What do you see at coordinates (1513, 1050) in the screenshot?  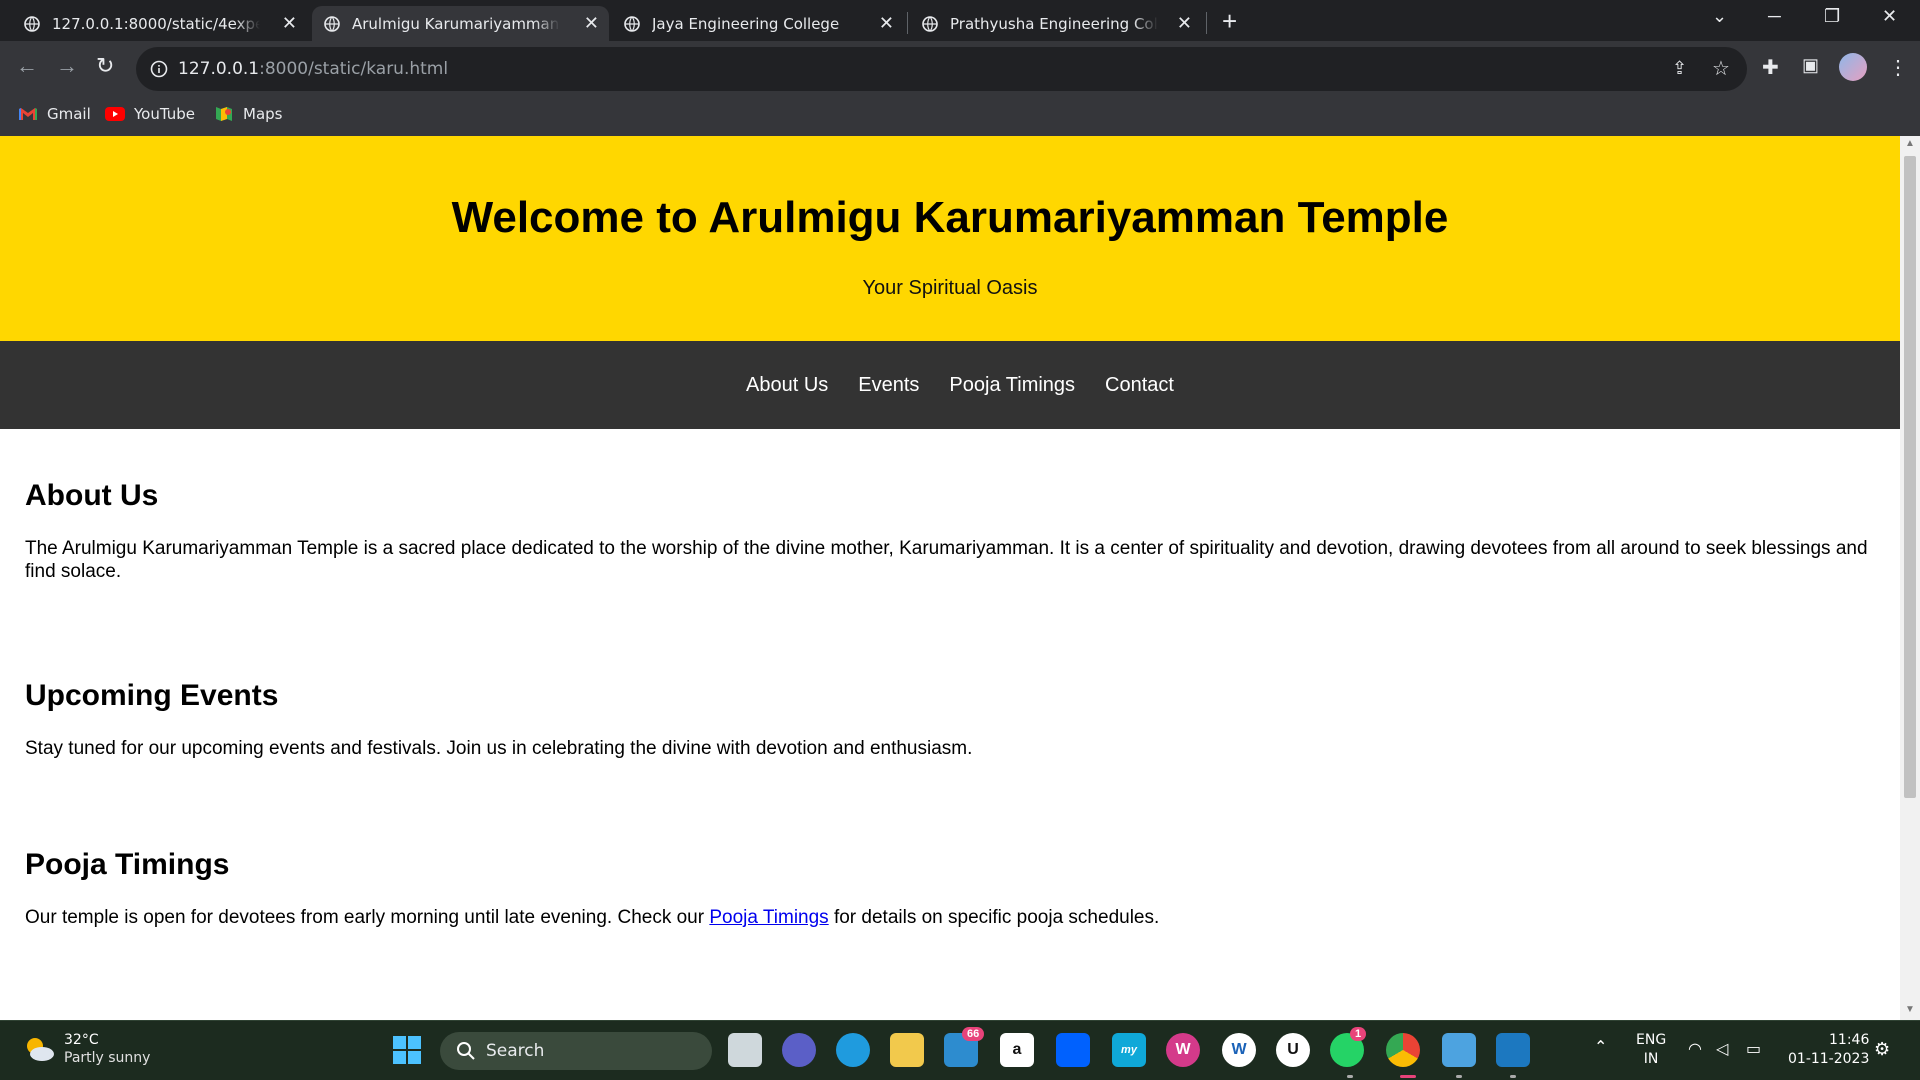 I see `vscode-icon` at bounding box center [1513, 1050].